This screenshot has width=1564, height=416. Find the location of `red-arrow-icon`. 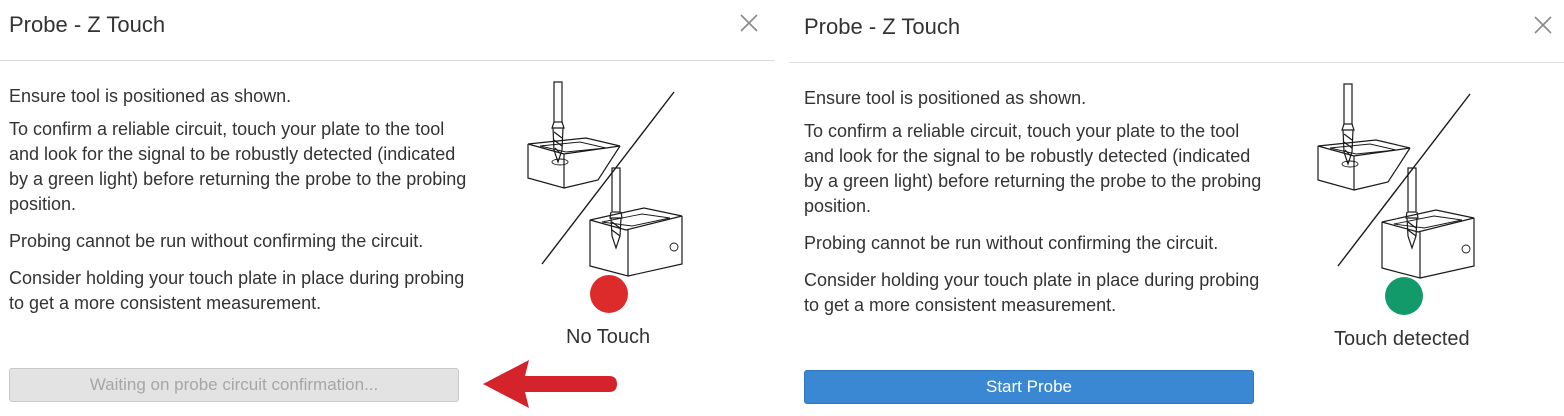

red-arrow-icon is located at coordinates (548, 386).